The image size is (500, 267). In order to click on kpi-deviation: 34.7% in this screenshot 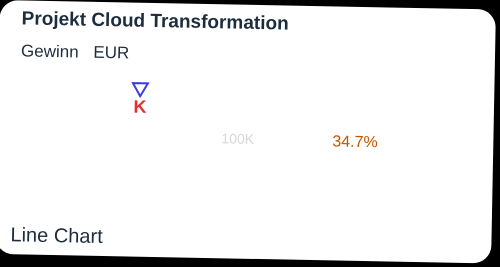, I will do `click(355, 142)`.